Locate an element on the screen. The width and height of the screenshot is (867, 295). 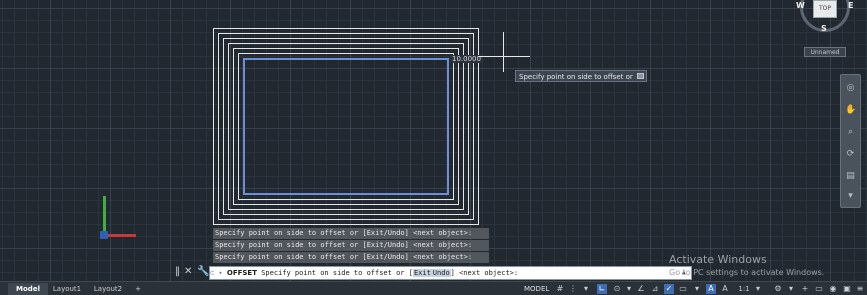
selected-rectangle is located at coordinates (346, 126).